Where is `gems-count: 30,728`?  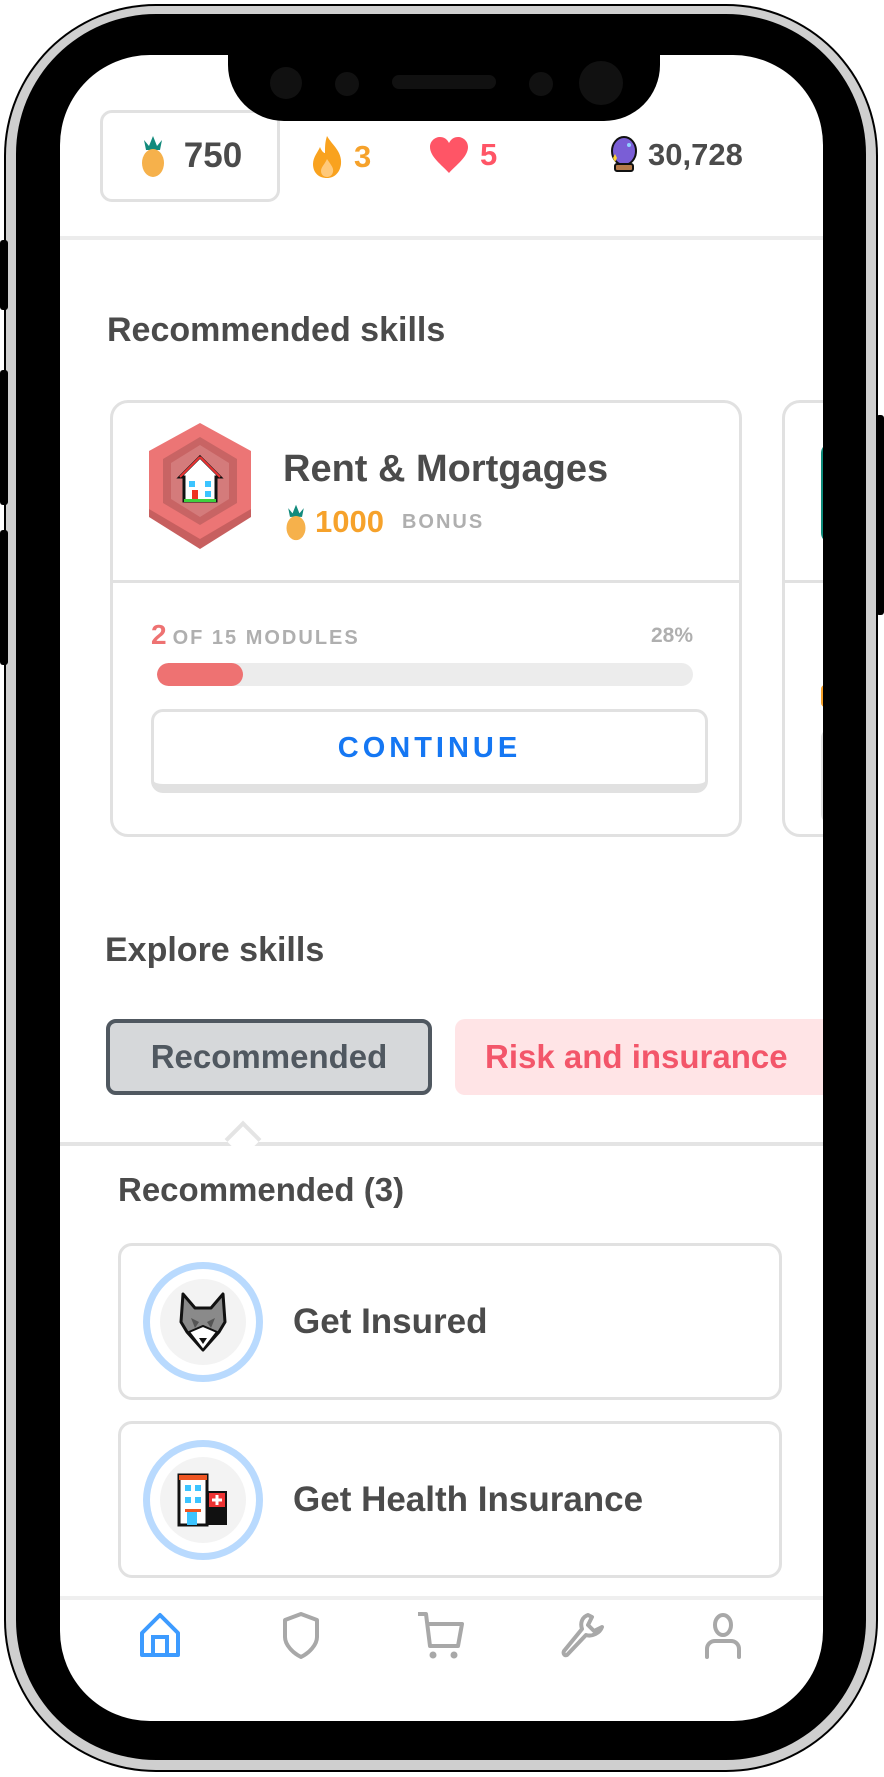 gems-count: 30,728 is located at coordinates (695, 154).